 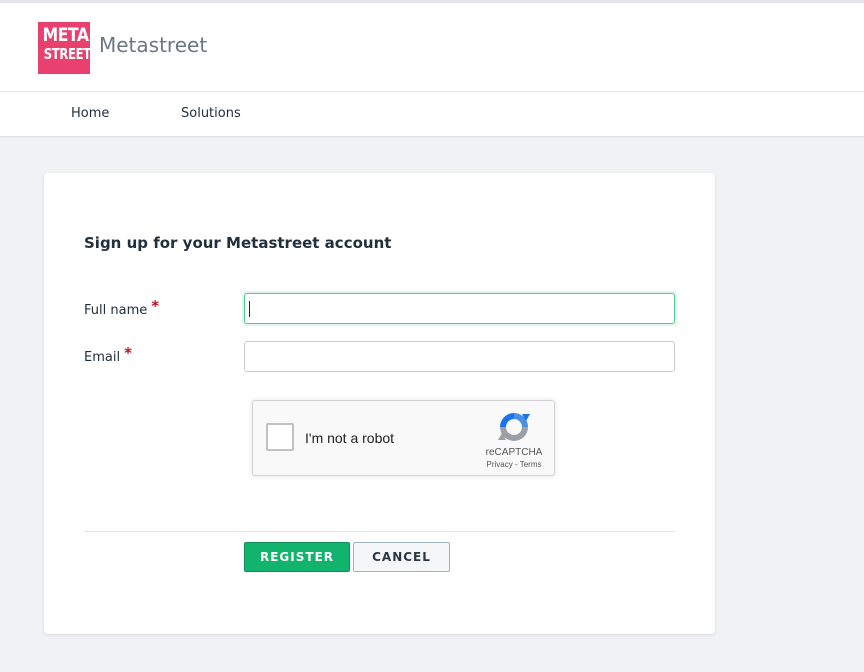 What do you see at coordinates (514, 464) in the screenshot?
I see `recaptcha-privacy-terms: Privacy - Terms` at bounding box center [514, 464].